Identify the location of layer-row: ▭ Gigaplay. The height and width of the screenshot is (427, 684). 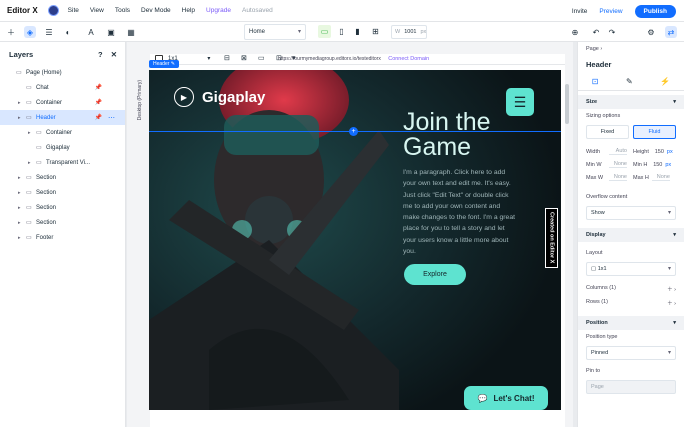
(62, 147).